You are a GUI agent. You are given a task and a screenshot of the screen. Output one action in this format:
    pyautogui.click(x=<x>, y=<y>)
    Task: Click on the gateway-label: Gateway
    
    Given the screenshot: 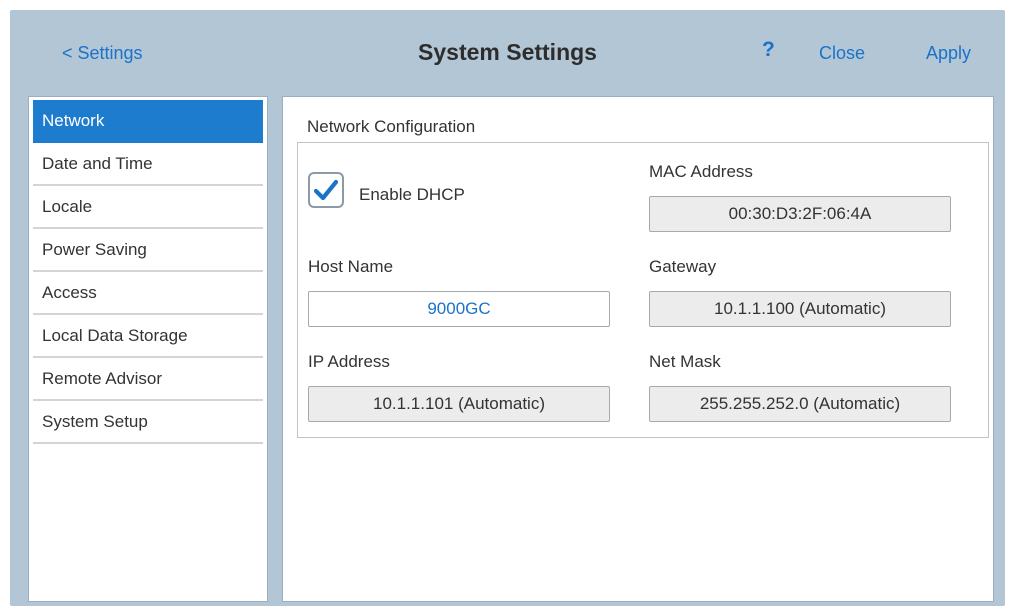 What is the action you would take?
    pyautogui.click(x=683, y=266)
    